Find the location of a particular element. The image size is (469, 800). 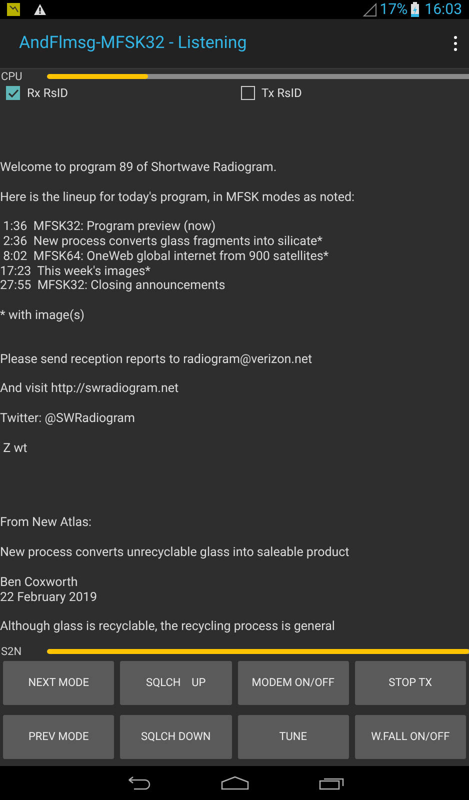

message-line: Here is the lineup for today's program, in MFSK modes as noted: is located at coordinates (177, 198).